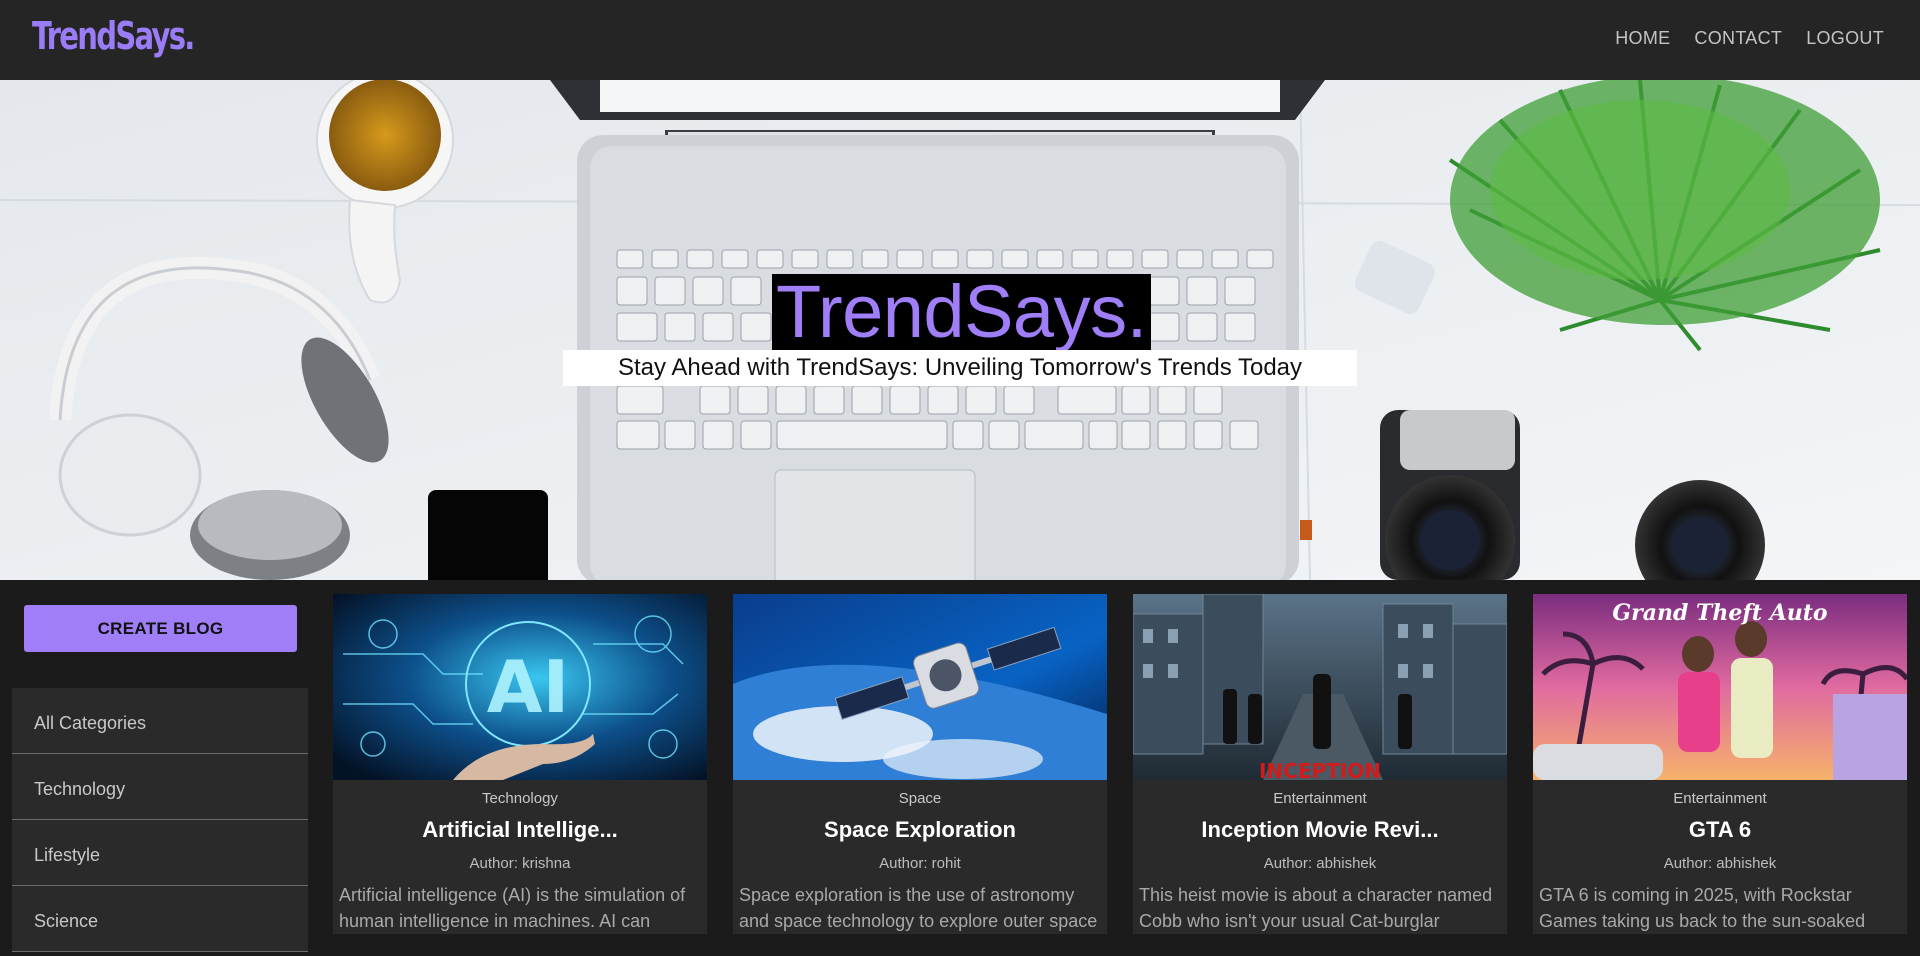 The width and height of the screenshot is (1920, 956). Describe the element at coordinates (920, 830) in the screenshot. I see `post-title: Space Exploration` at that location.